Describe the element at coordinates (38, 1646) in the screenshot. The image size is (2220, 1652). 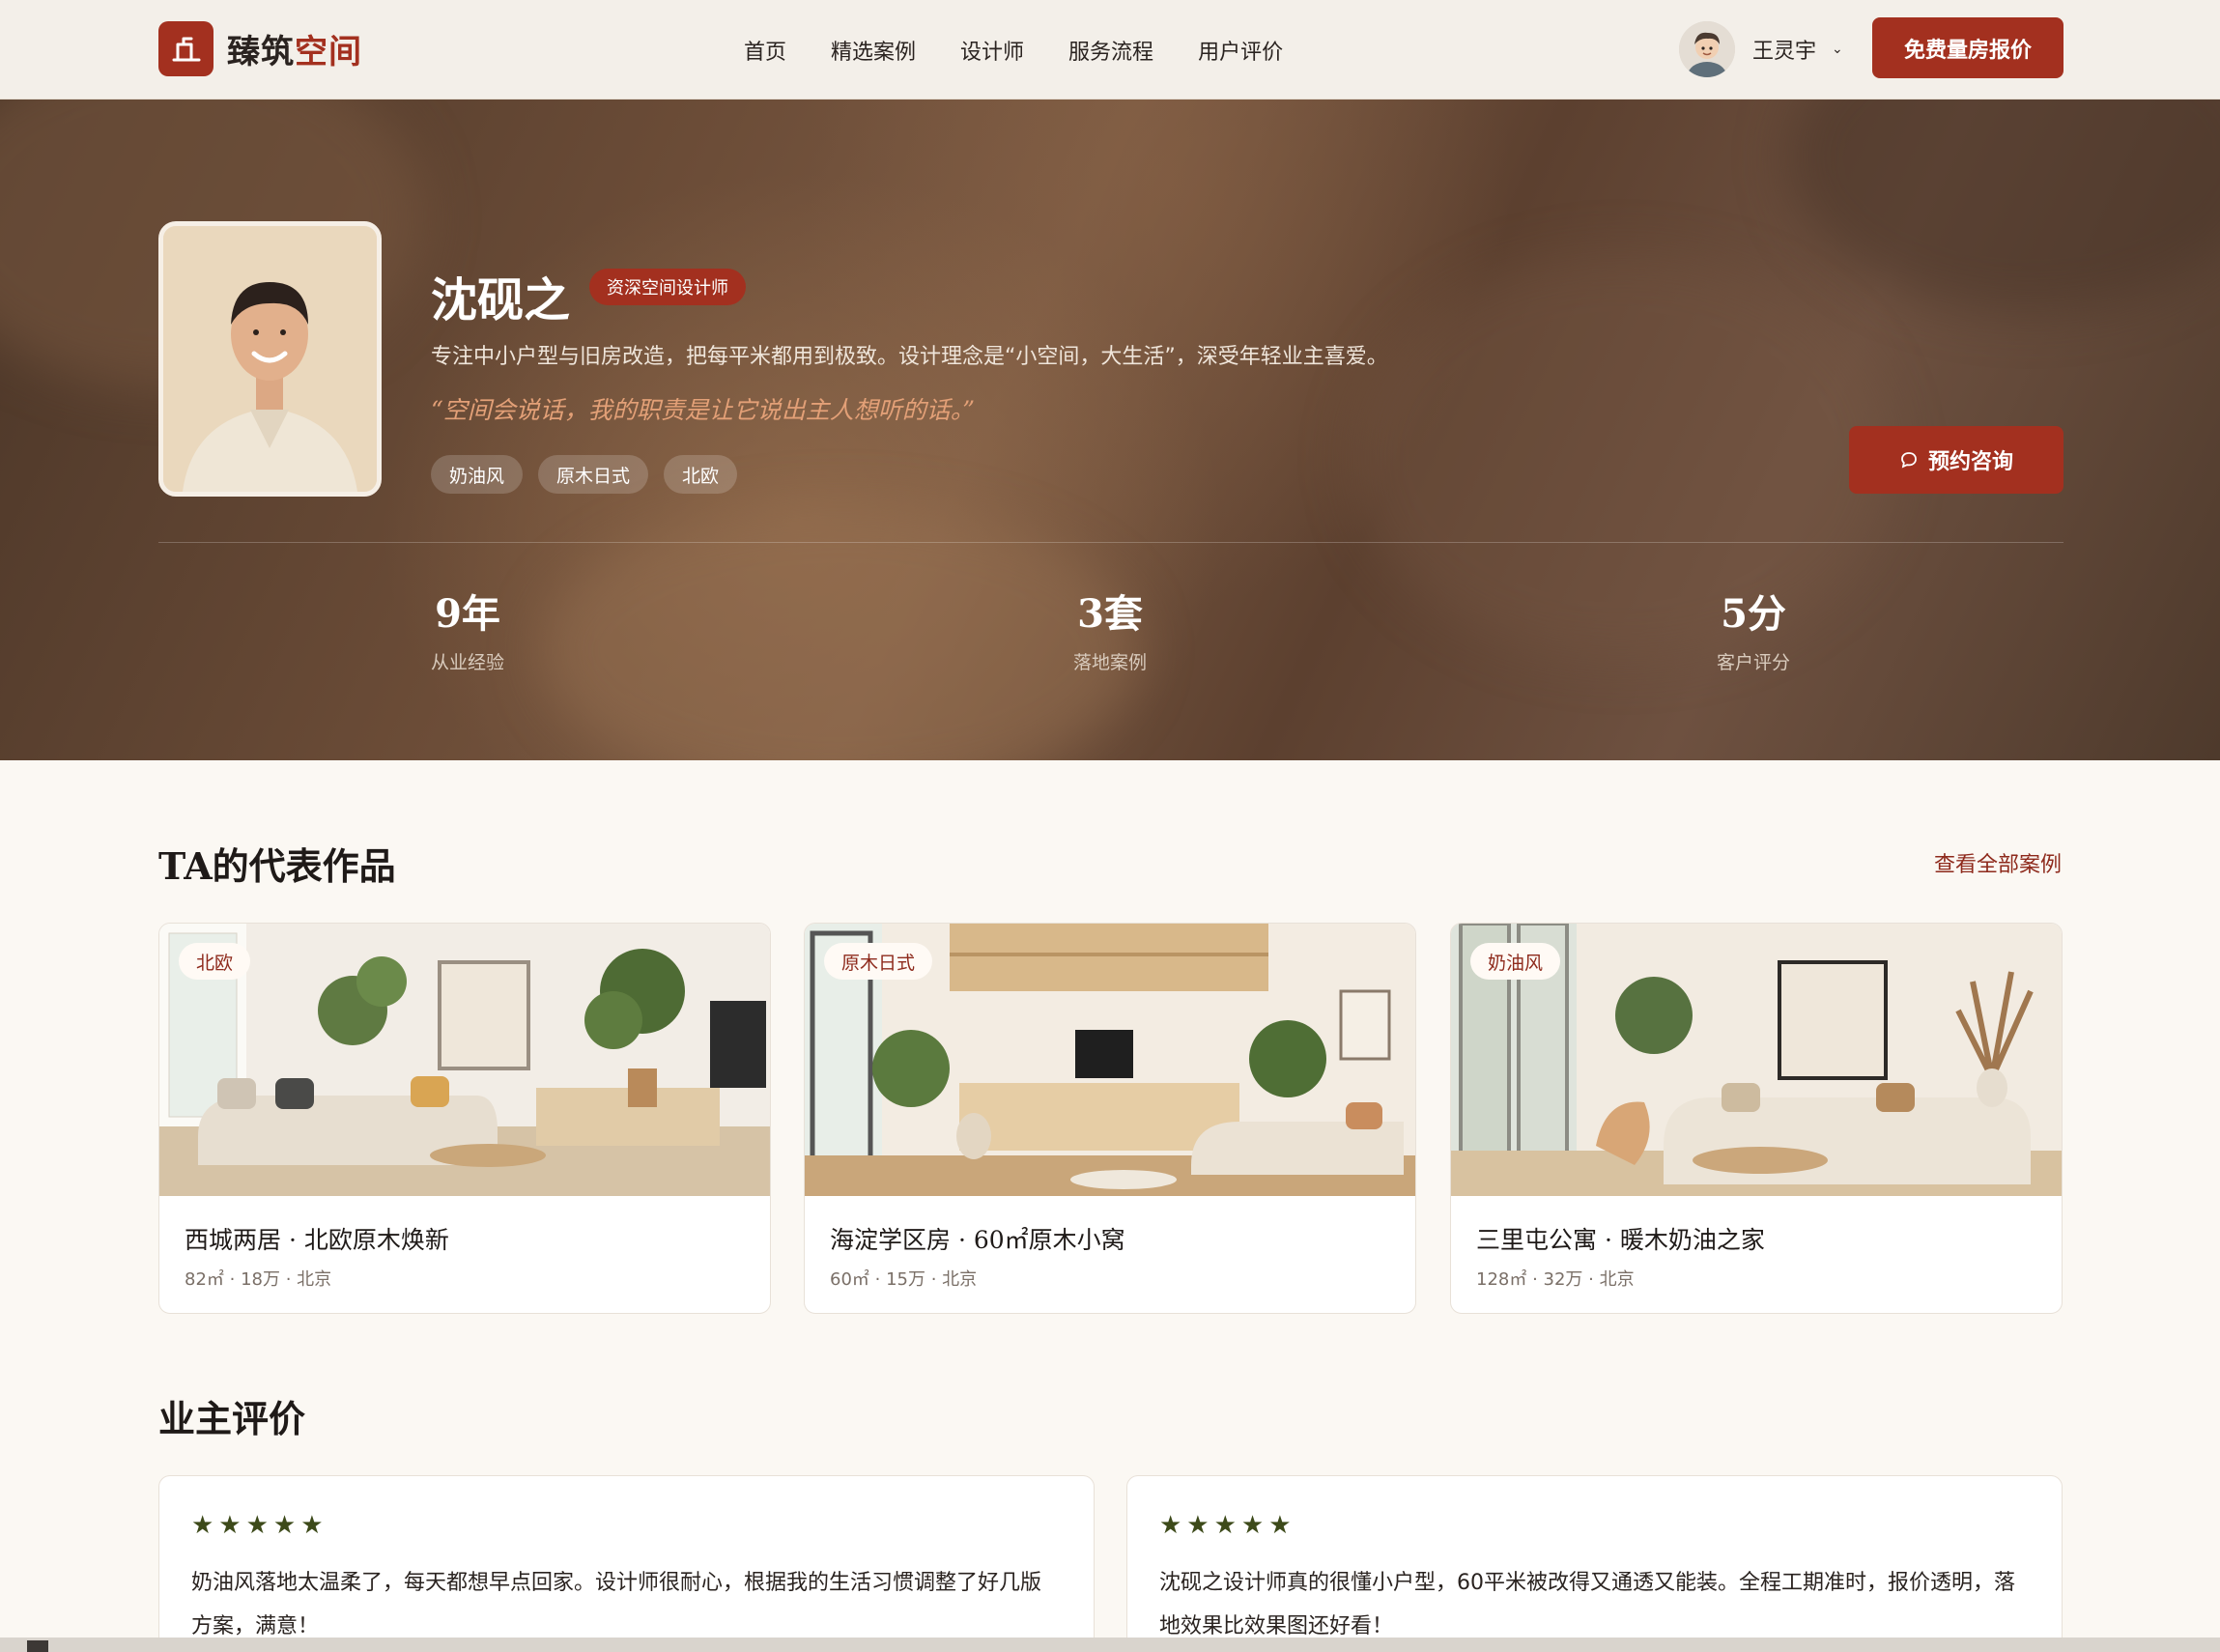
I see `scrollbar-thumb` at that location.